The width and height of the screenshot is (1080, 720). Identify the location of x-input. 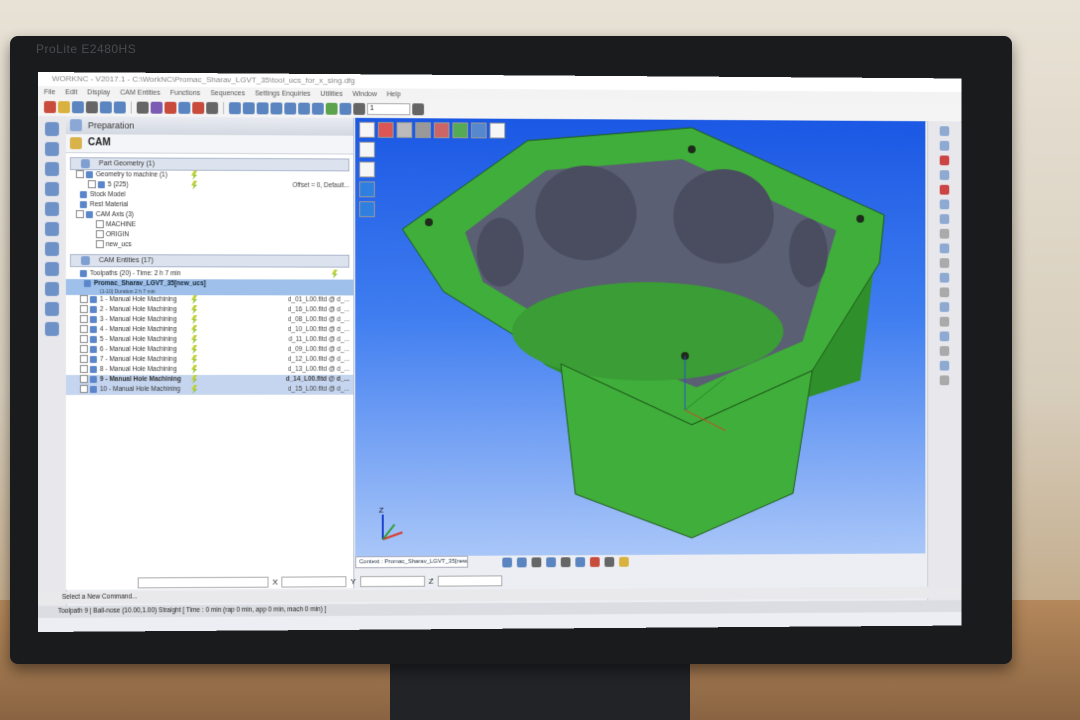
(314, 582).